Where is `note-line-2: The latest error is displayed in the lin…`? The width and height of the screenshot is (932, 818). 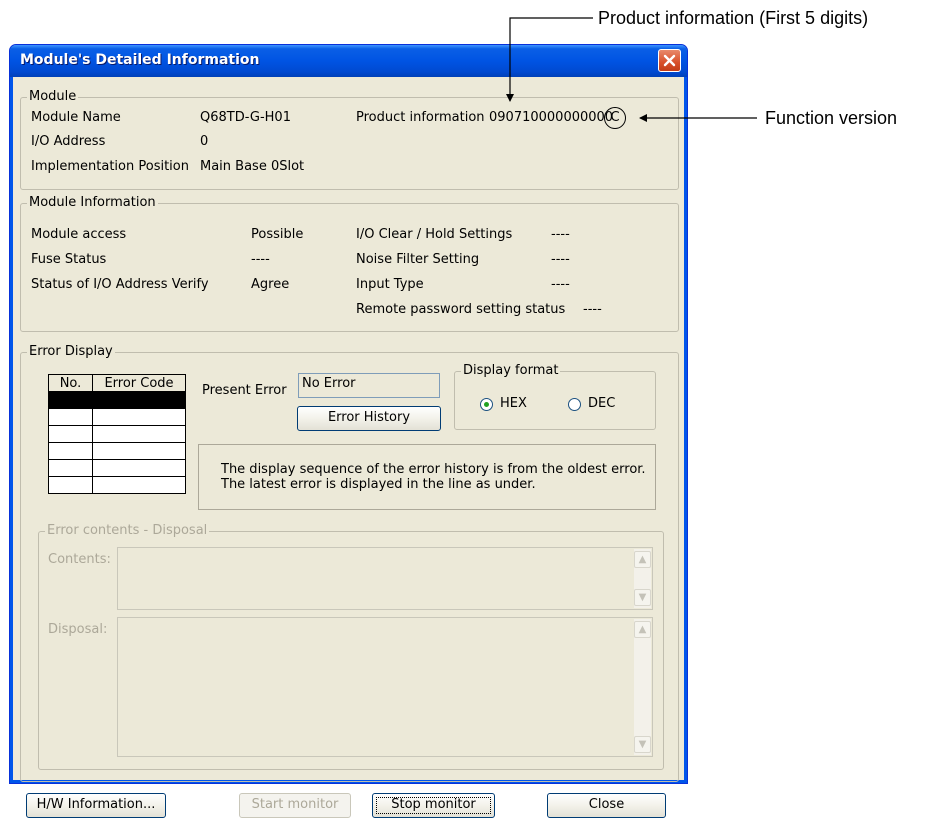
note-line-2: The latest error is displayed in the lin… is located at coordinates (378, 484).